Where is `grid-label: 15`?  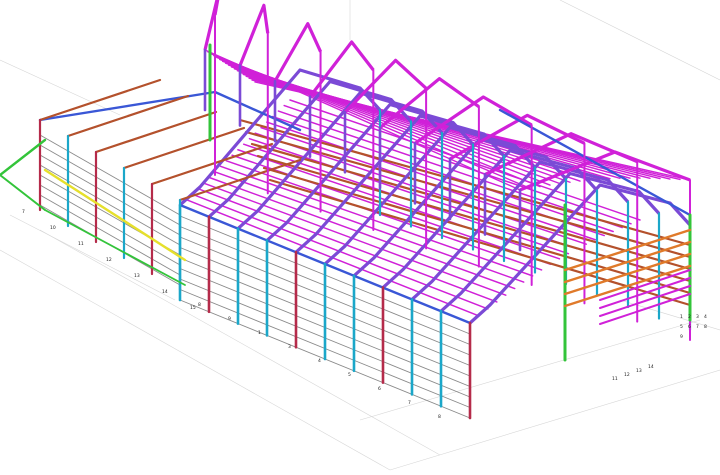
grid-label: 15 is located at coordinates (193, 308).